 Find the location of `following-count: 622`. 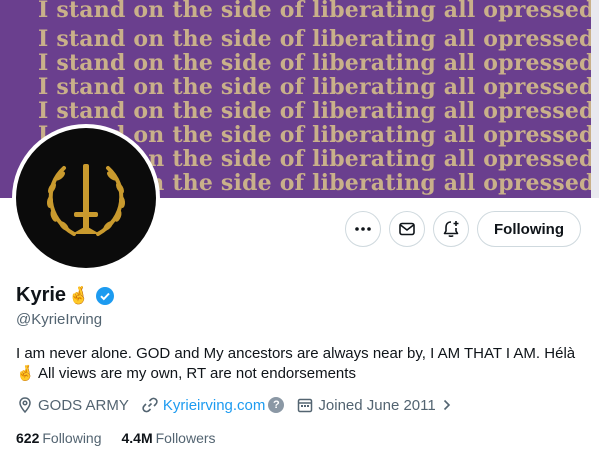

following-count: 622 is located at coordinates (28, 438).